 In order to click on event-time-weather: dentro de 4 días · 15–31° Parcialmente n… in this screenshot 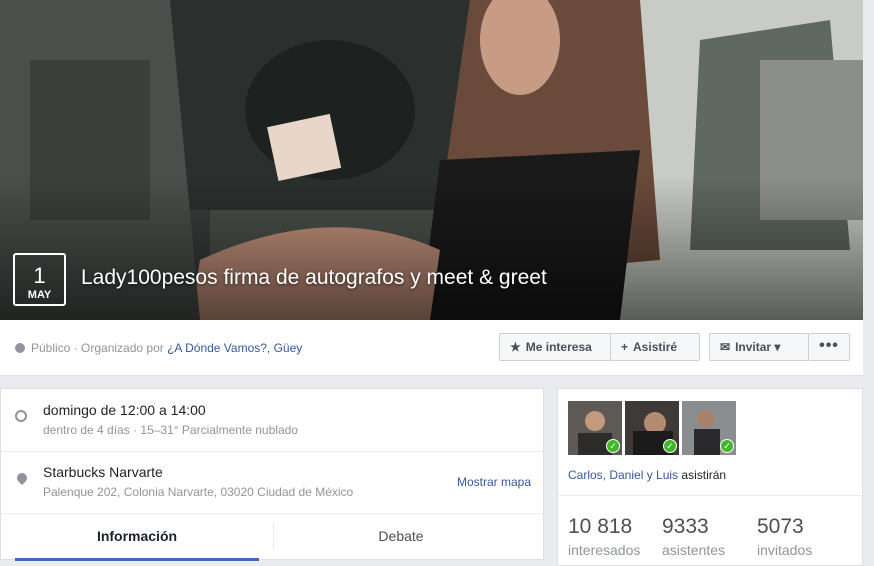, I will do `click(170, 430)`.